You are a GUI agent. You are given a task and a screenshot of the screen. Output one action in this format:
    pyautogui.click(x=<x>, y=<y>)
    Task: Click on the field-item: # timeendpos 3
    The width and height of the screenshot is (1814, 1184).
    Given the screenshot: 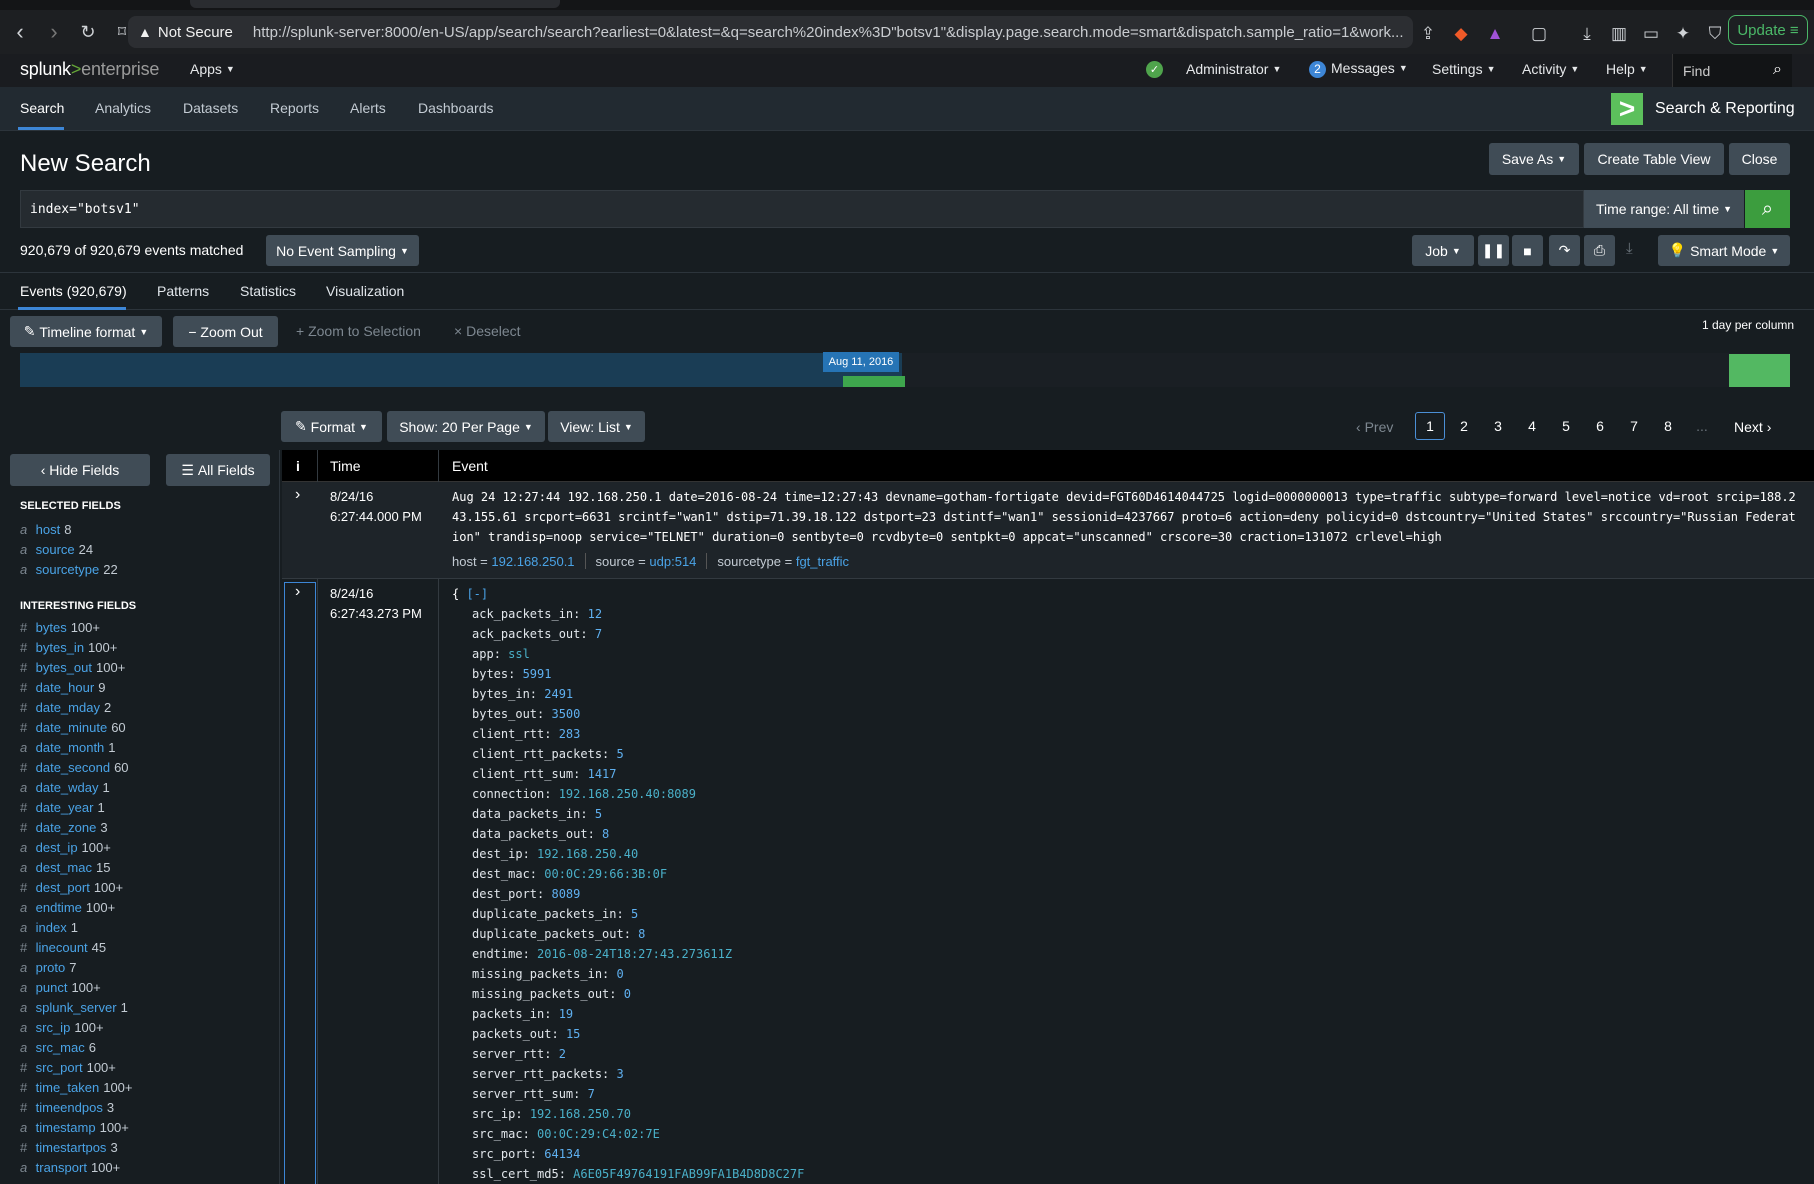 What is the action you would take?
    pyautogui.click(x=67, y=1107)
    